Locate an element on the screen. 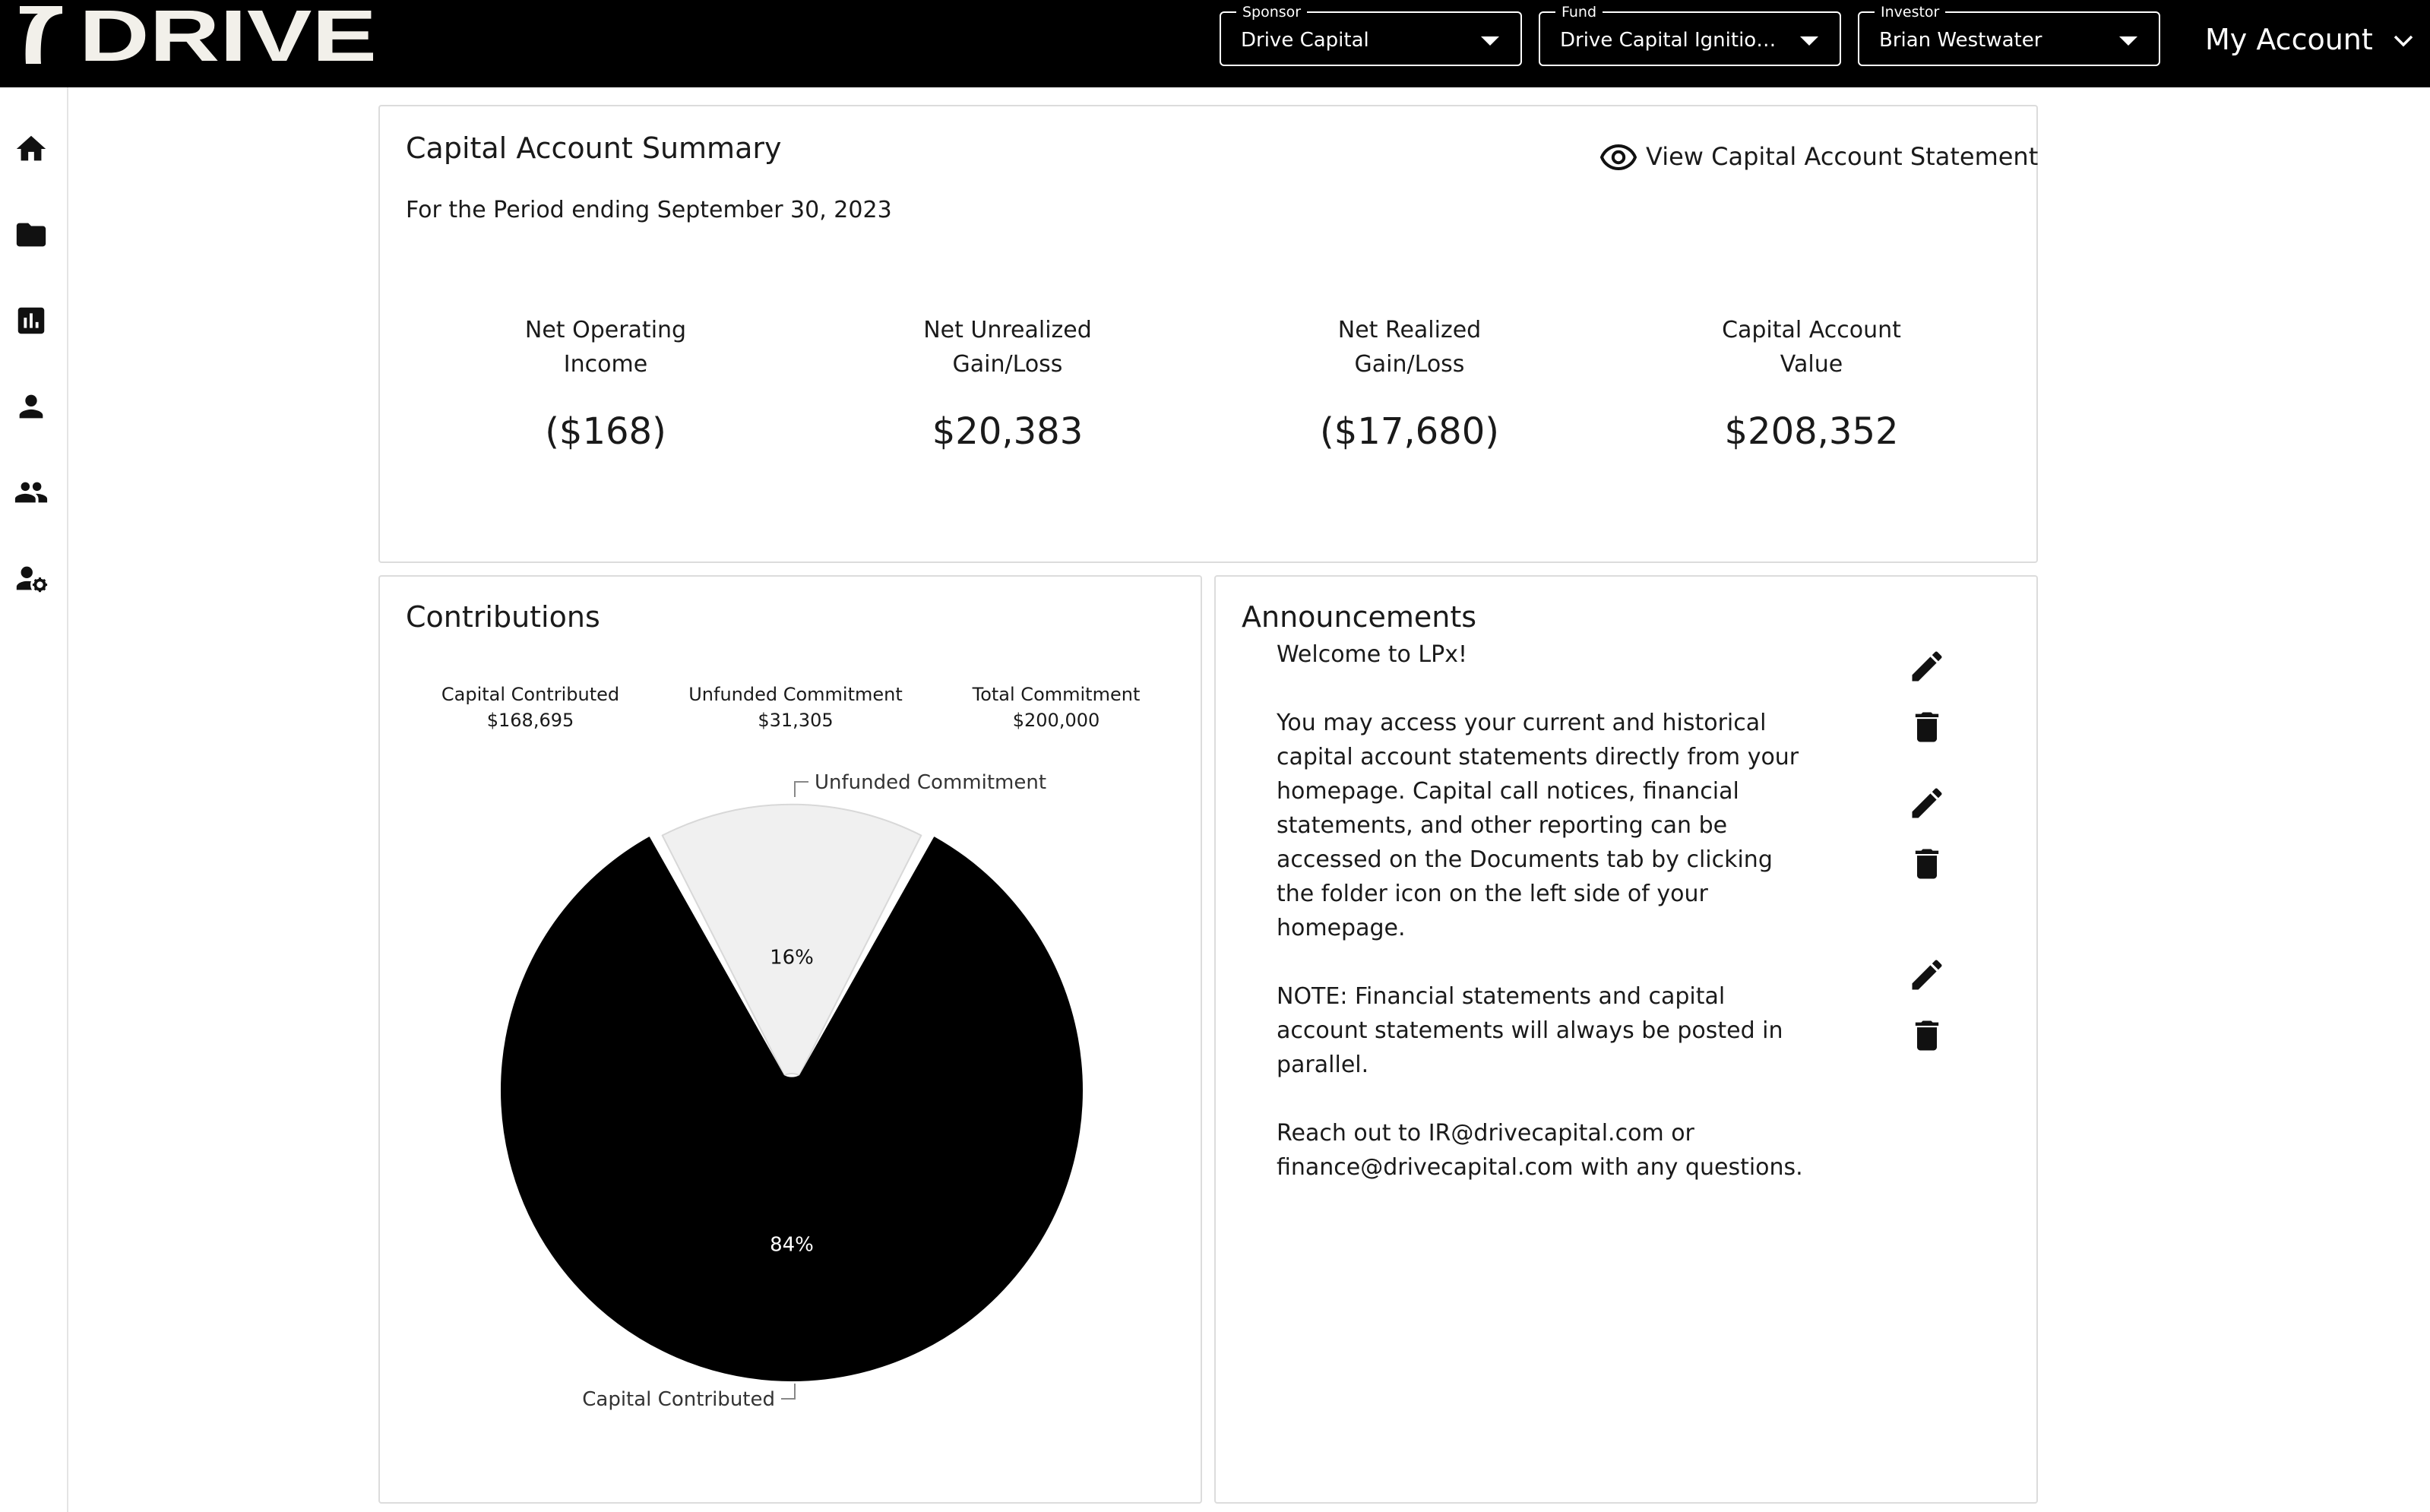 The width and height of the screenshot is (2430, 1512). metric-label: Net Unrealized Gain/Loss is located at coordinates (1007, 347).